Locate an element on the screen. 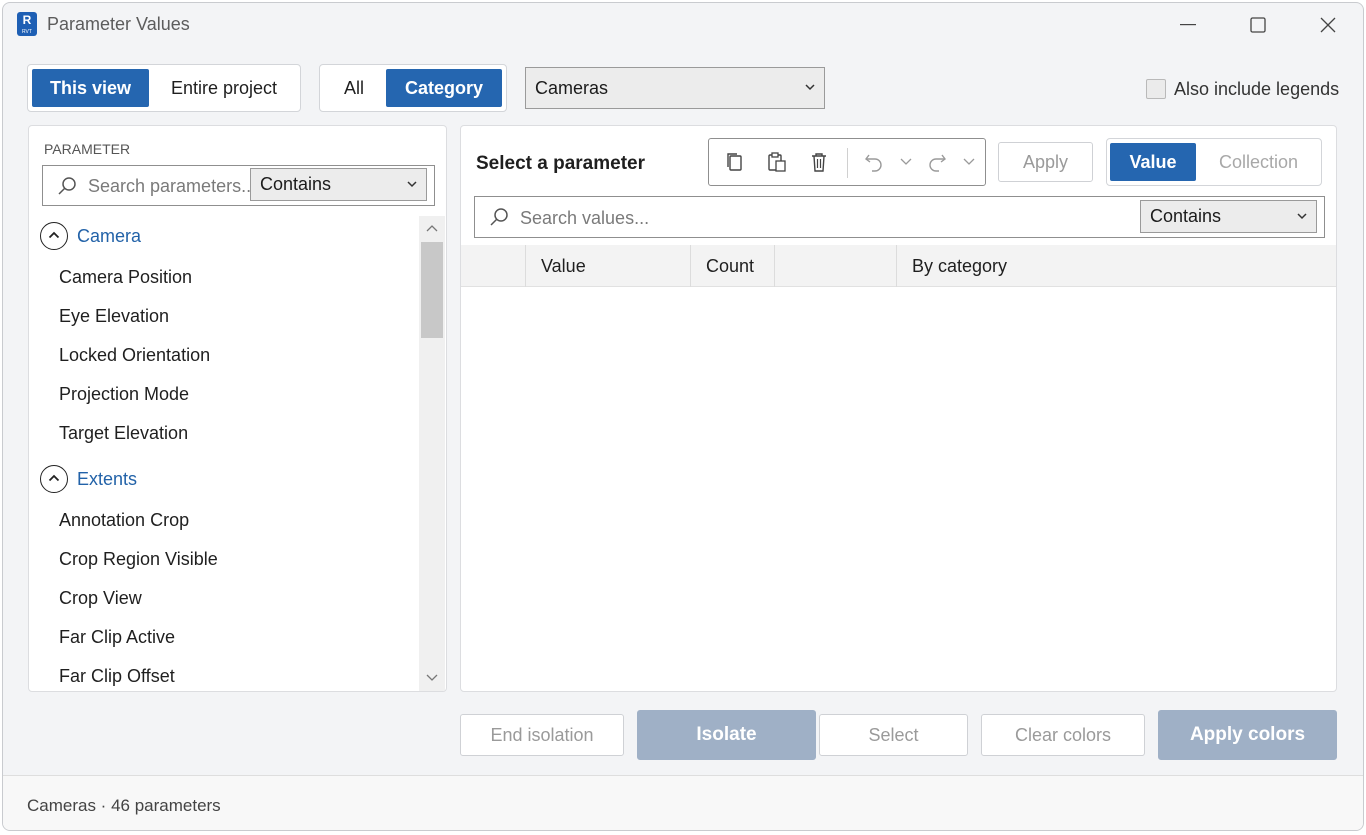 This screenshot has height=835, width=1366. select-button: Select is located at coordinates (893, 735).